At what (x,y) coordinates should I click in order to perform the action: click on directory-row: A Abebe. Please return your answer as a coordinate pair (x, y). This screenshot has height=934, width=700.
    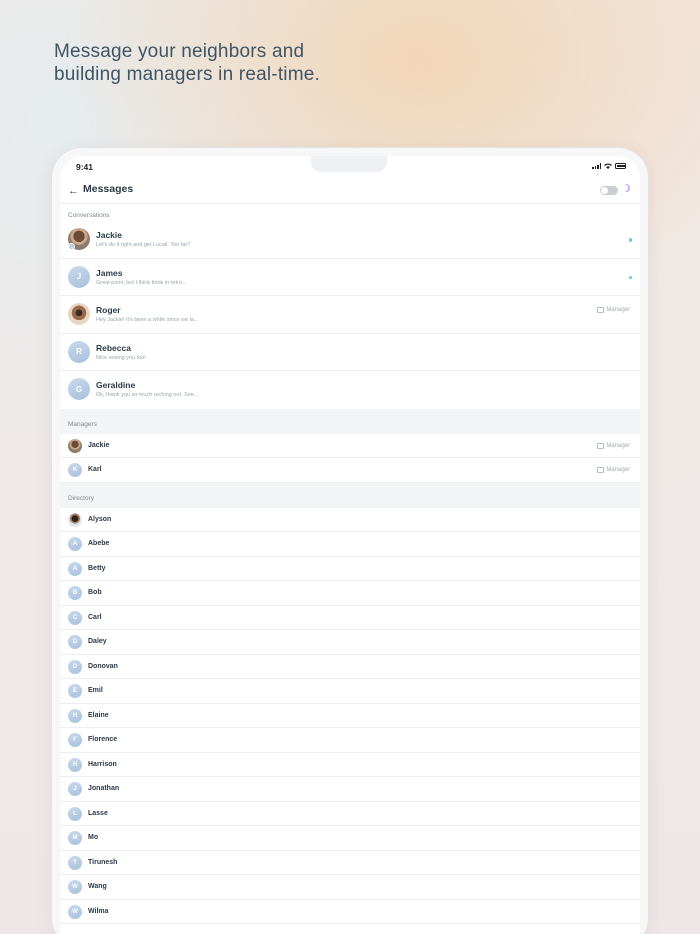
    Looking at the image, I should click on (350, 544).